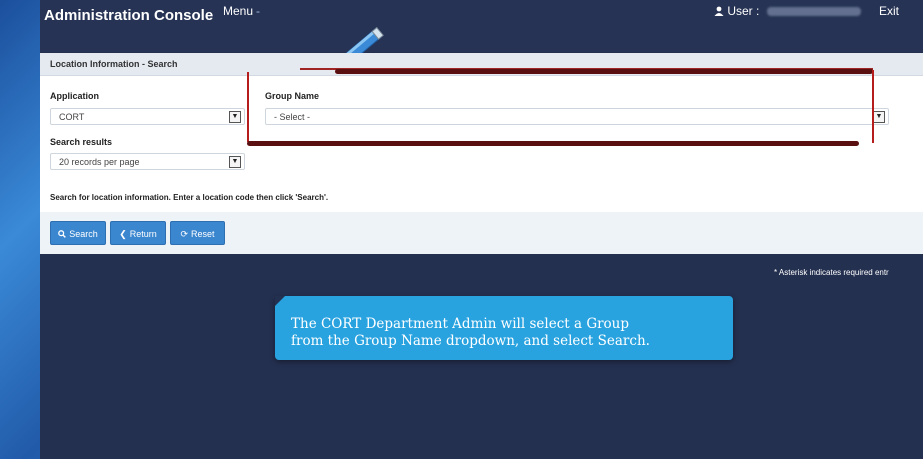 The width and height of the screenshot is (923, 459). I want to click on callout-notch, so click(280, 301).